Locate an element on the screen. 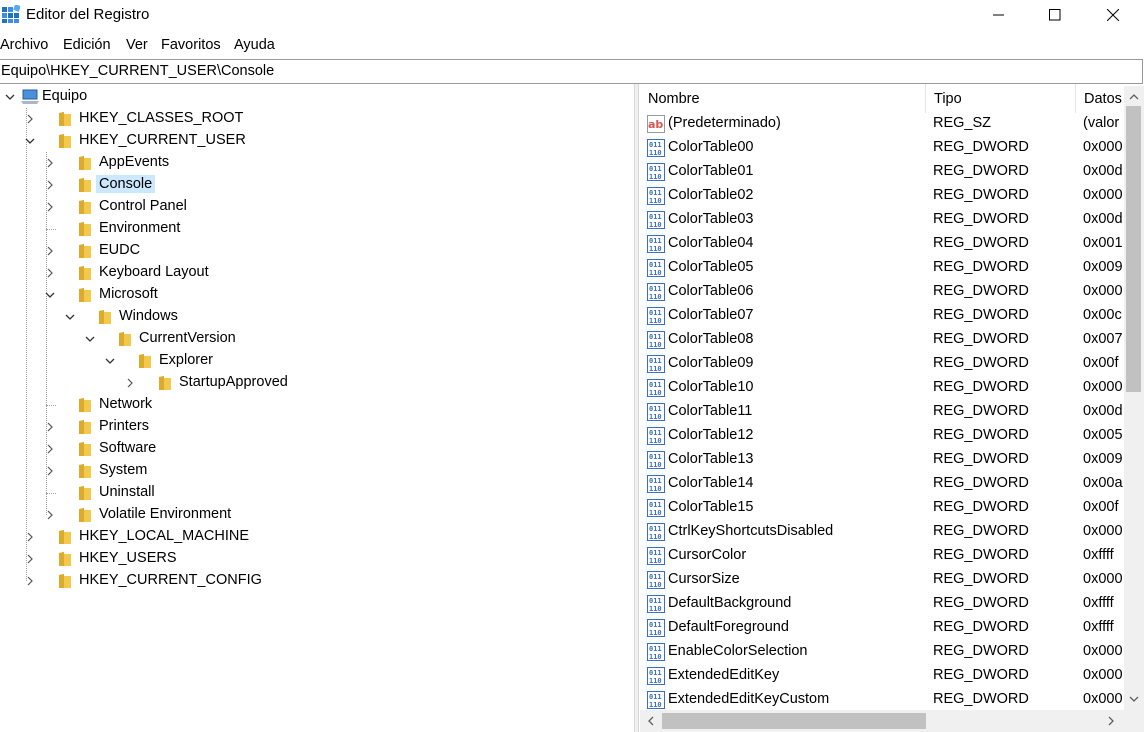 This screenshot has height=732, width=1144. tree-node: Explorer is located at coordinates (315, 361).